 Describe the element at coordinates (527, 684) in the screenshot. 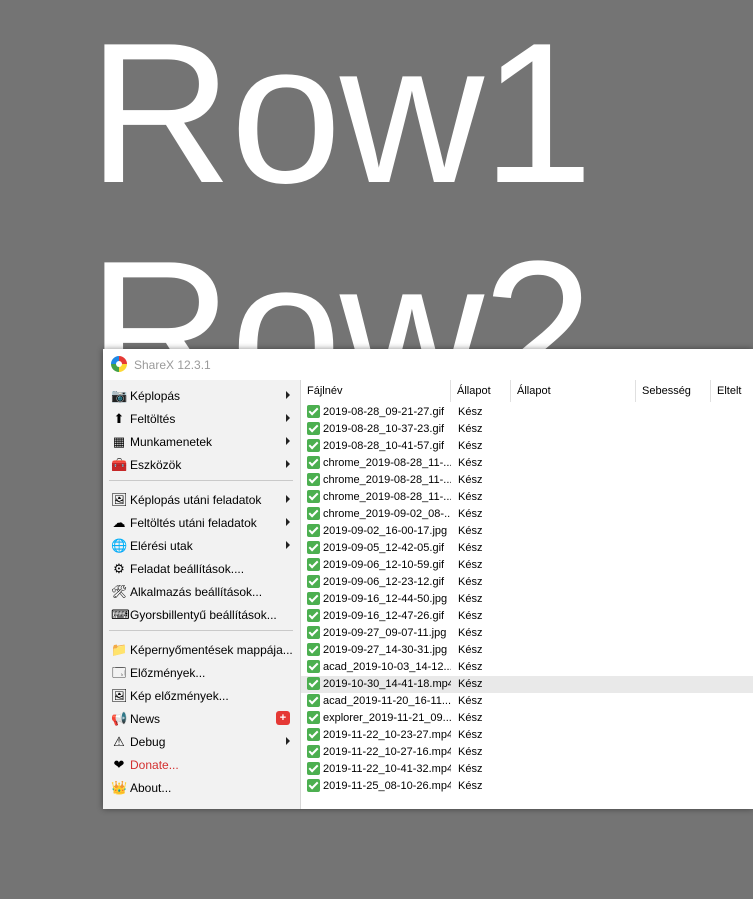

I see `table-row: 2019-10-30_14-41-18.mp4 Kész` at that location.